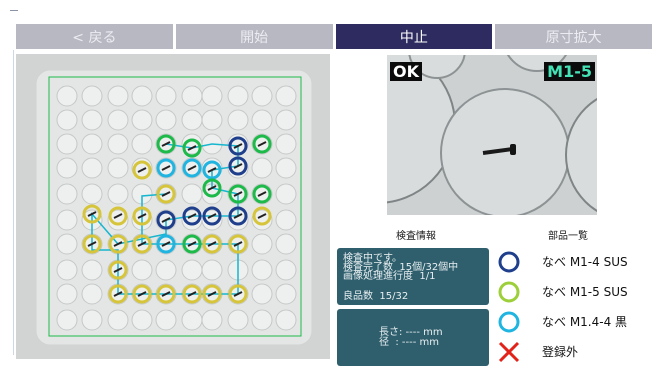 The width and height of the screenshot is (653, 367). What do you see at coordinates (568, 236) in the screenshot?
I see `parts-list-label: 部品一覧` at bounding box center [568, 236].